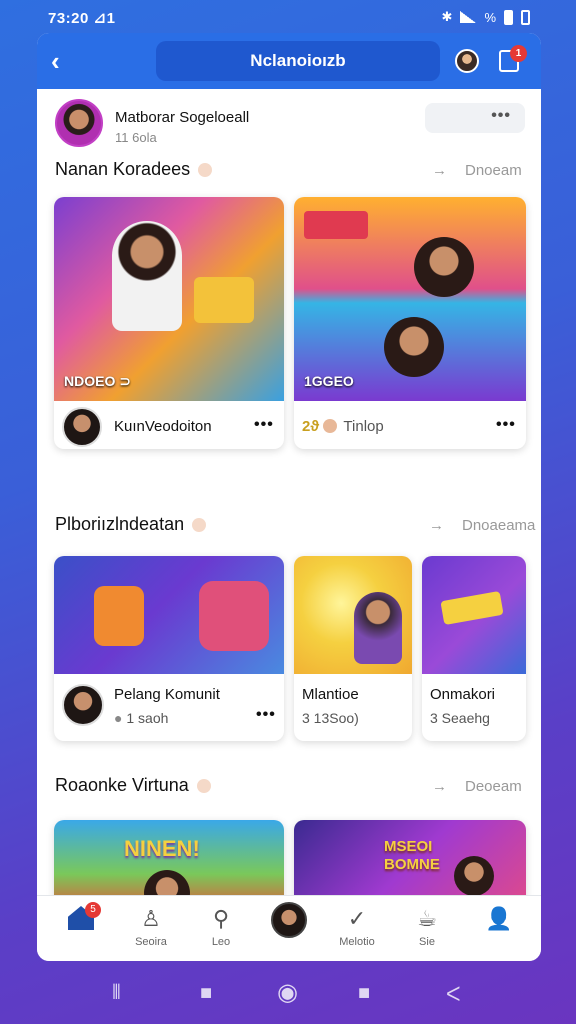 The image size is (576, 1024). I want to click on tab-account: 👤, so click(499, 921).